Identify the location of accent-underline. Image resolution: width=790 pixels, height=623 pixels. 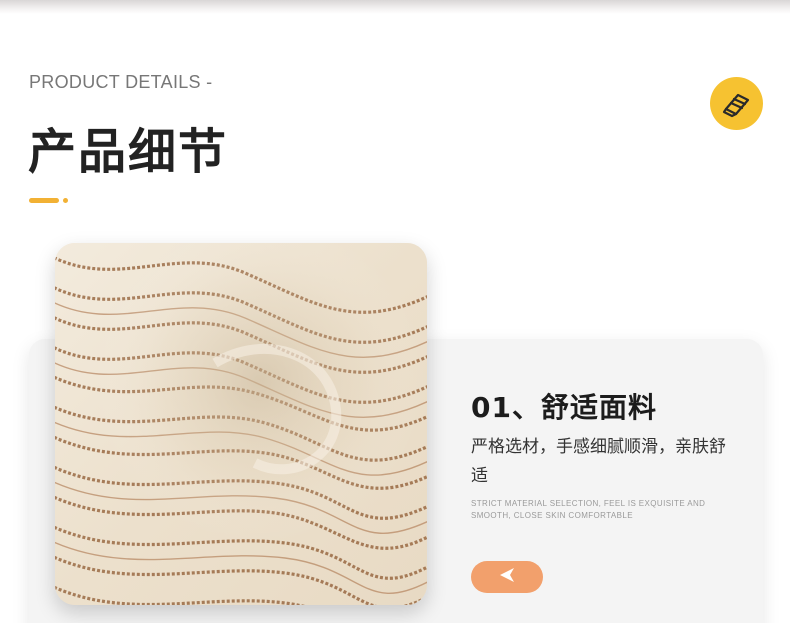
(44, 200).